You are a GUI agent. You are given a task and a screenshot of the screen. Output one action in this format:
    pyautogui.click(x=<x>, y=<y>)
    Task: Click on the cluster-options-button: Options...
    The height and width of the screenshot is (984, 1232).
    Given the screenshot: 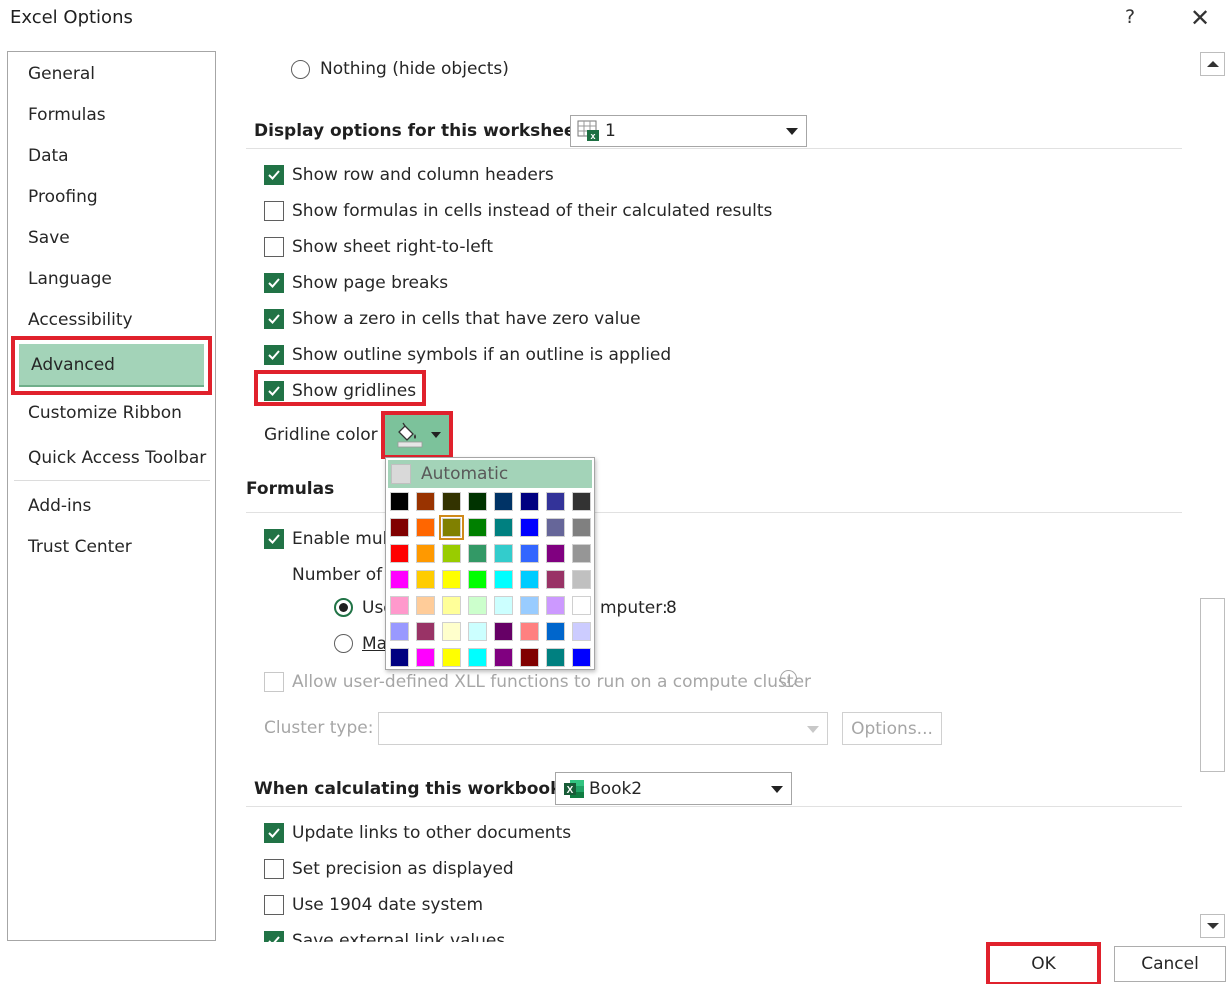 What is the action you would take?
    pyautogui.click(x=892, y=728)
    